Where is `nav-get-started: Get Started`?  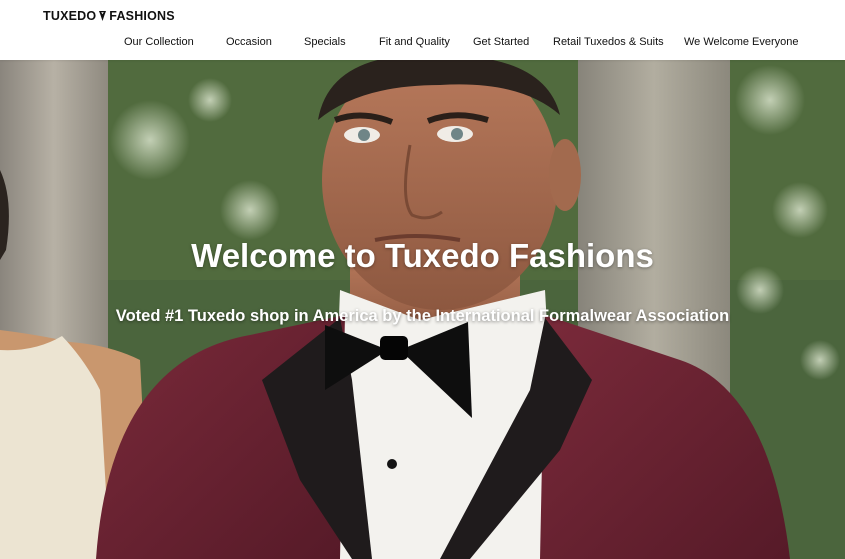
nav-get-started: Get Started is located at coordinates (501, 42).